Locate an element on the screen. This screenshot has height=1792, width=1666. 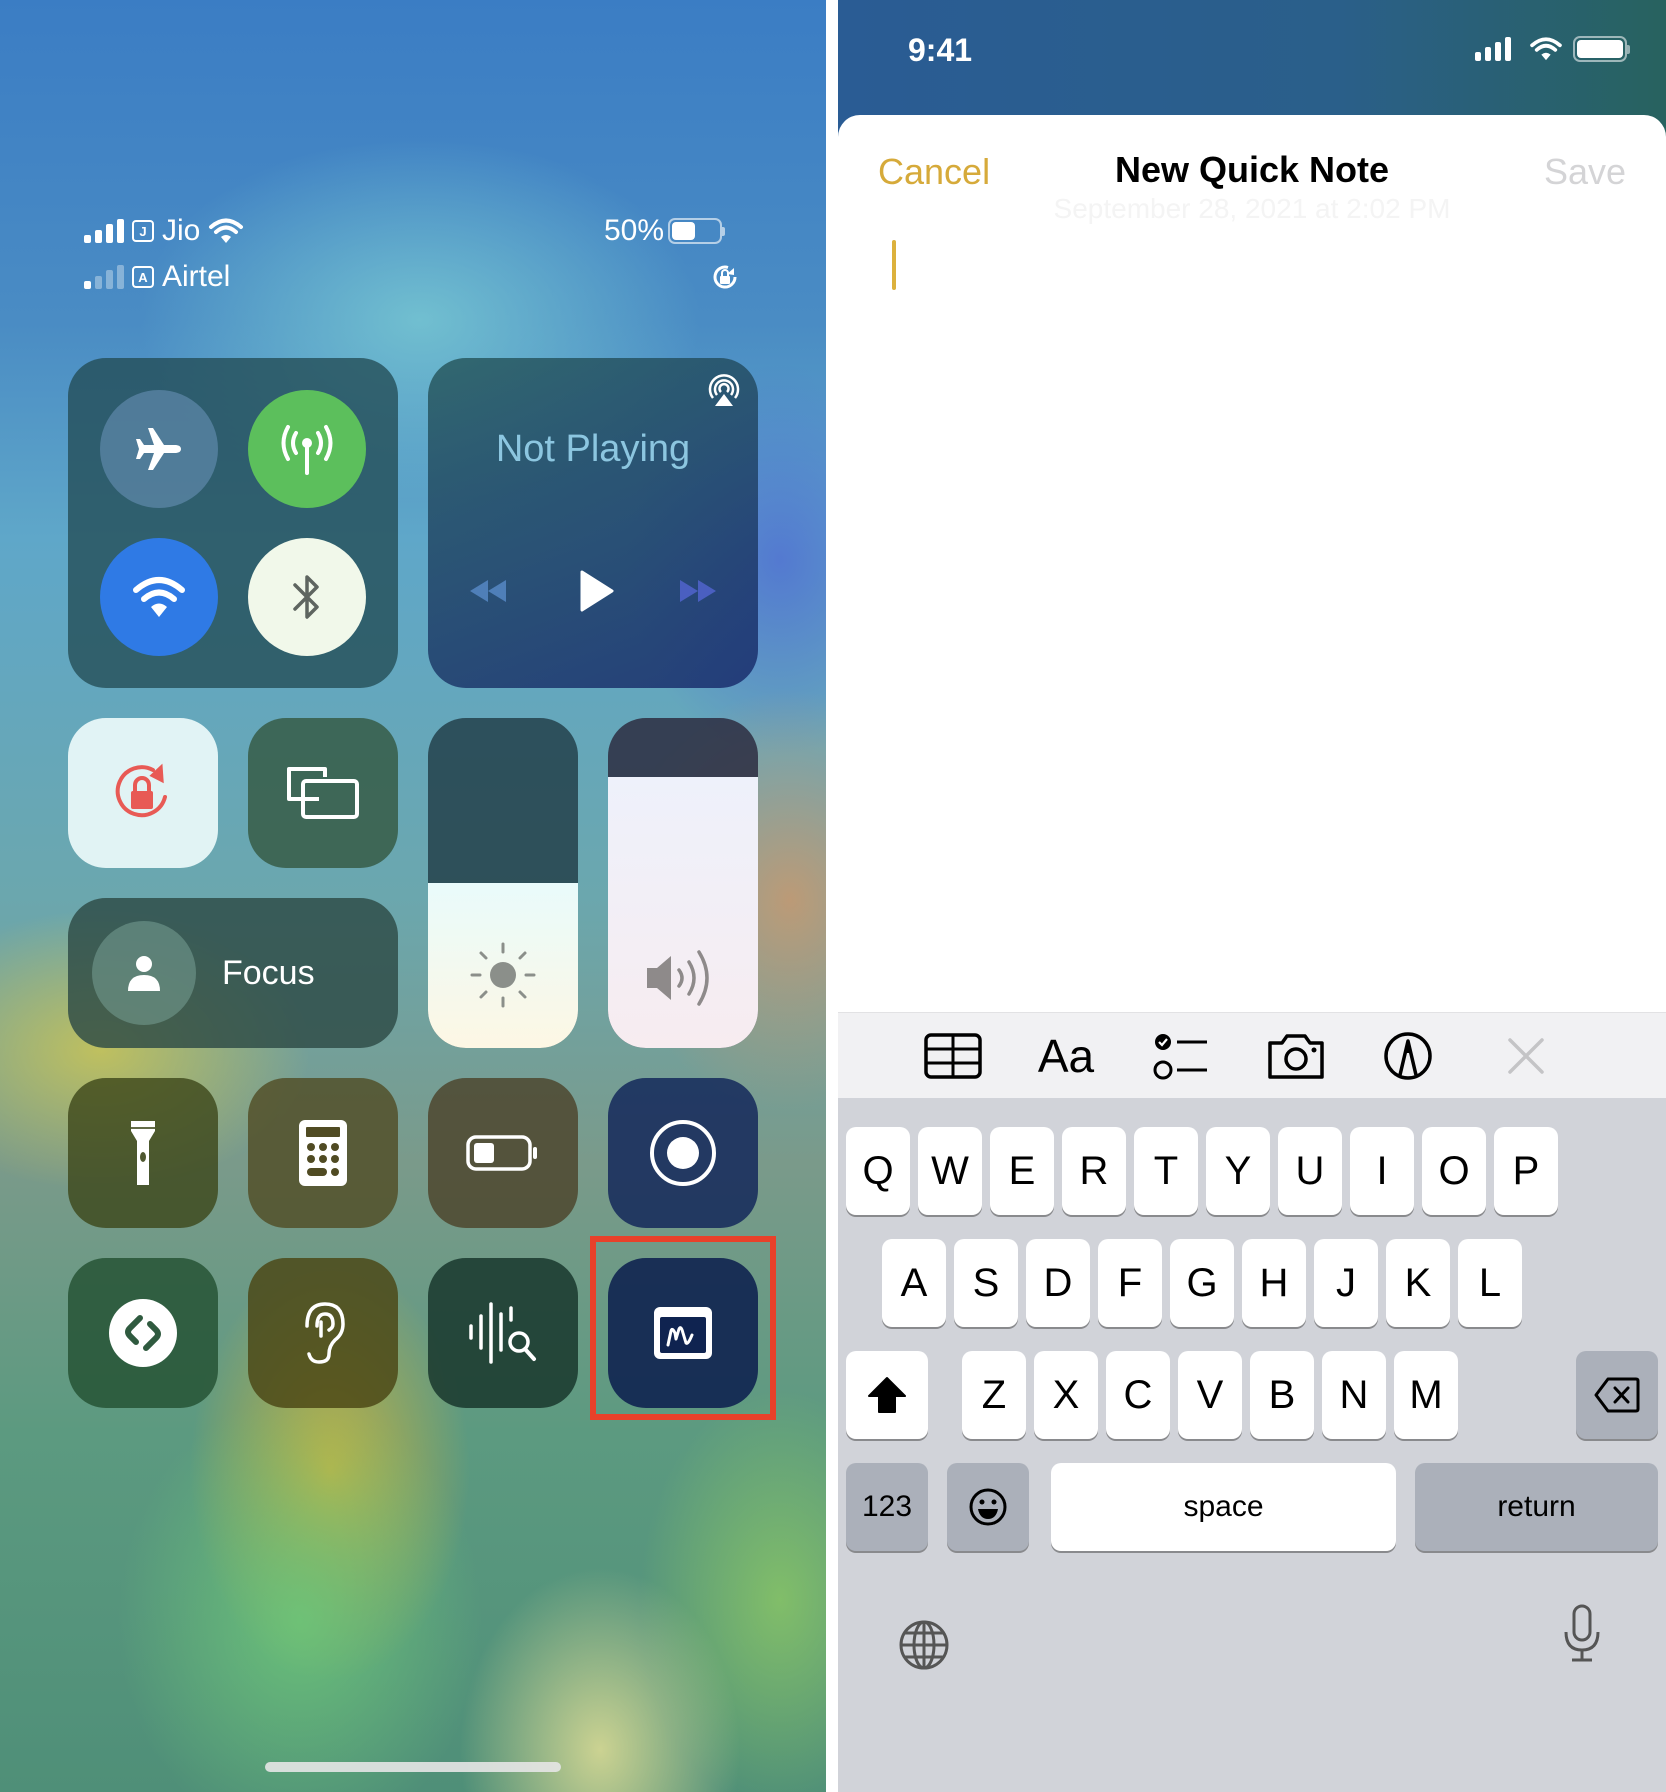
key-c: C is located at coordinates (1138, 1395).